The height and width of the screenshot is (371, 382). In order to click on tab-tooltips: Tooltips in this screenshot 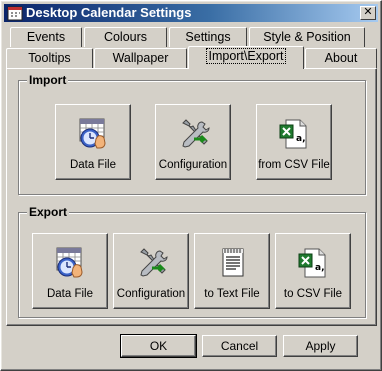, I will do `click(49, 58)`.